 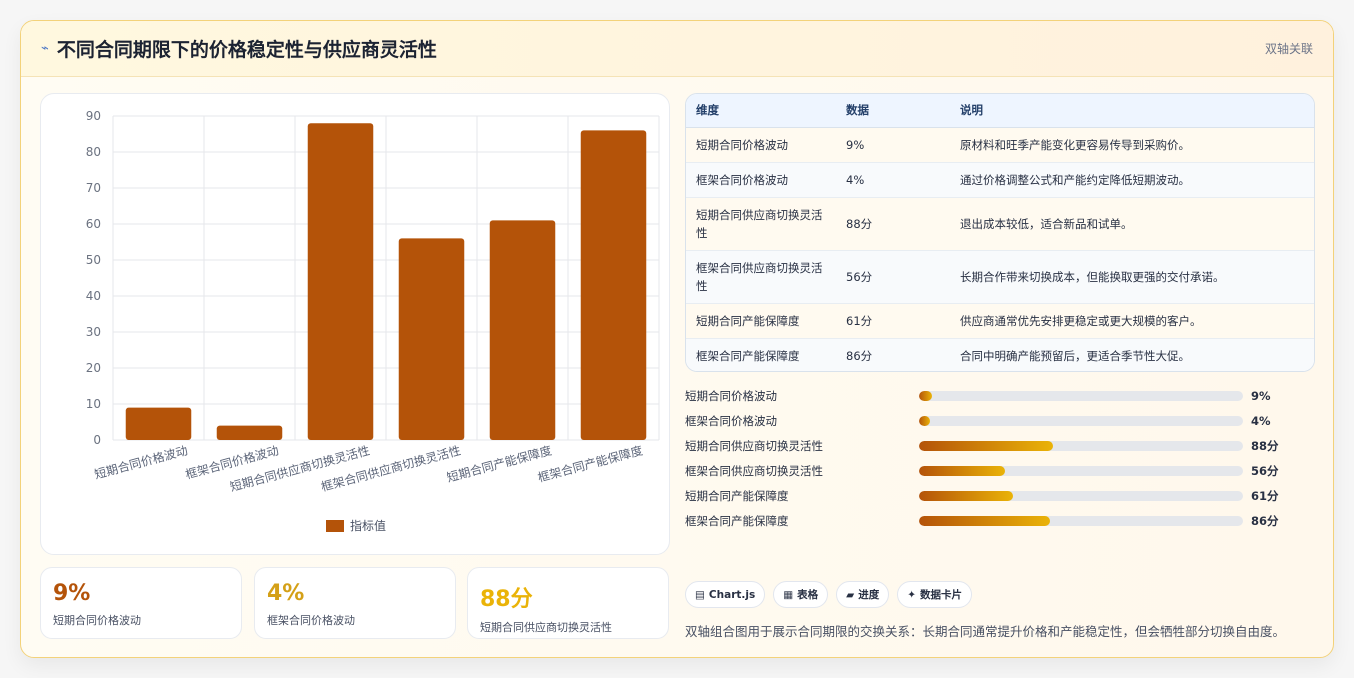 I want to click on progress-label: 短期合同产能保障度, so click(x=737, y=495).